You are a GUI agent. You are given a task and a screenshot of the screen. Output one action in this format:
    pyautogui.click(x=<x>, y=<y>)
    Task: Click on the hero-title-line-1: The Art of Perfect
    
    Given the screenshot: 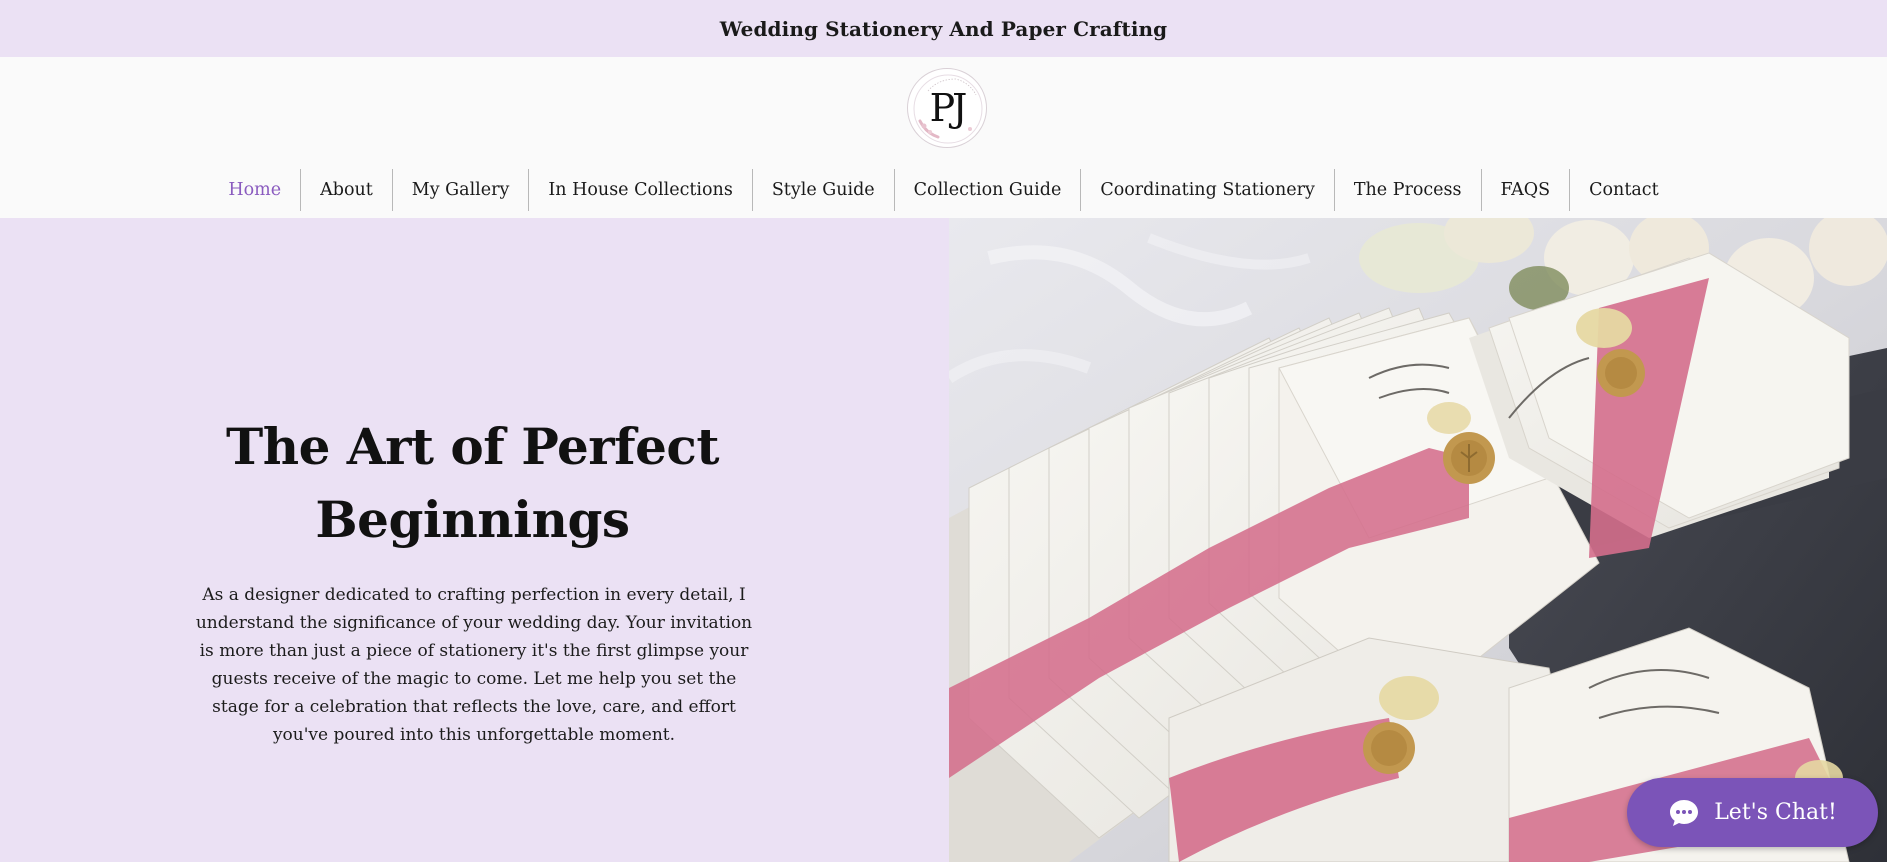 What is the action you would take?
    pyautogui.click(x=472, y=446)
    